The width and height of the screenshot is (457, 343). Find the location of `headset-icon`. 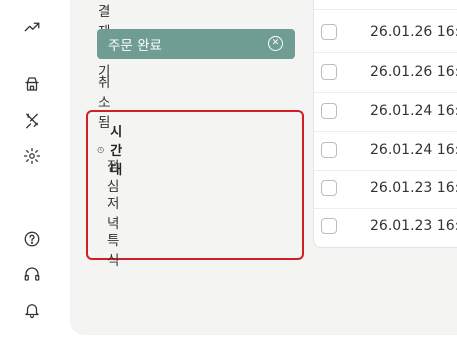

headset-icon is located at coordinates (32, 274).